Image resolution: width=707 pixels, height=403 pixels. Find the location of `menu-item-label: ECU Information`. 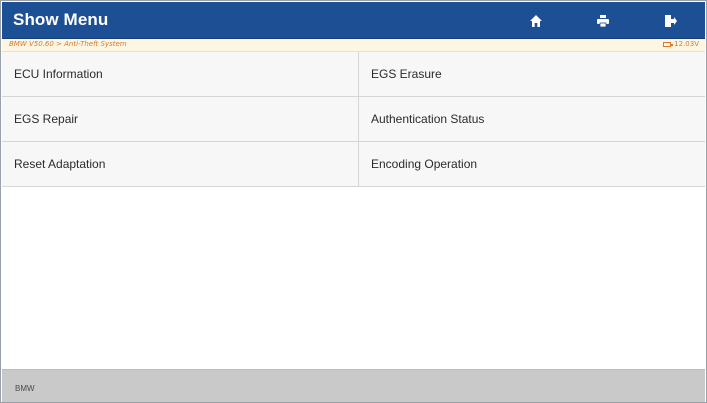

menu-item-label: ECU Information is located at coordinates (58, 74).